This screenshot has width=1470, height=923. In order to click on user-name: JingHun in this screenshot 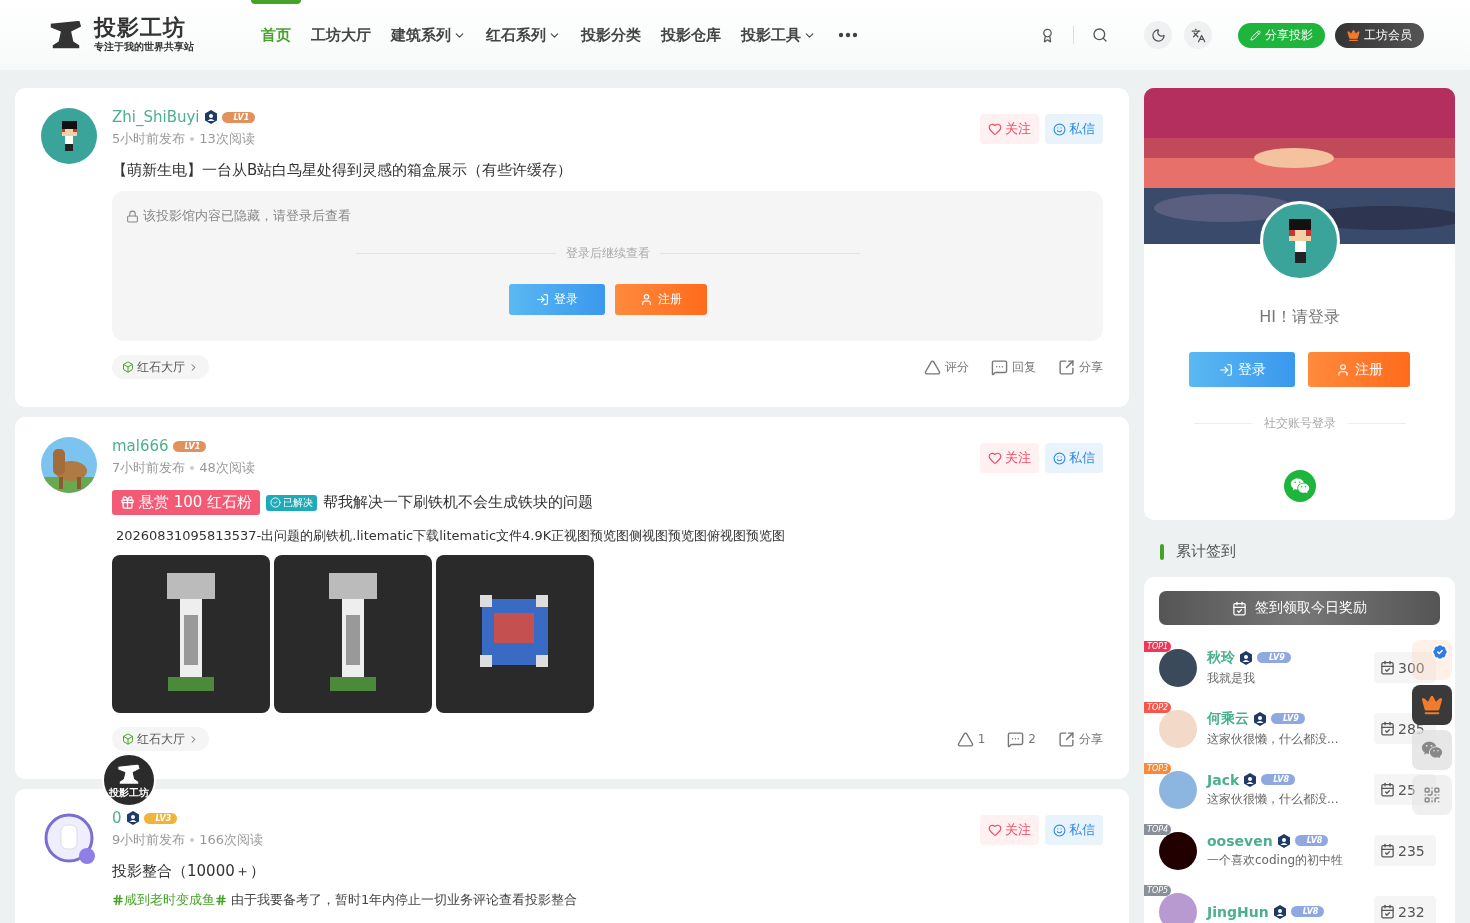, I will do `click(1238, 911)`.